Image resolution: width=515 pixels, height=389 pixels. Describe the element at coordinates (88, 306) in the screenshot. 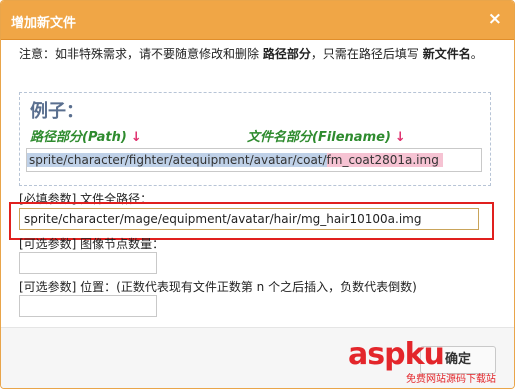

I see `position-input` at that location.